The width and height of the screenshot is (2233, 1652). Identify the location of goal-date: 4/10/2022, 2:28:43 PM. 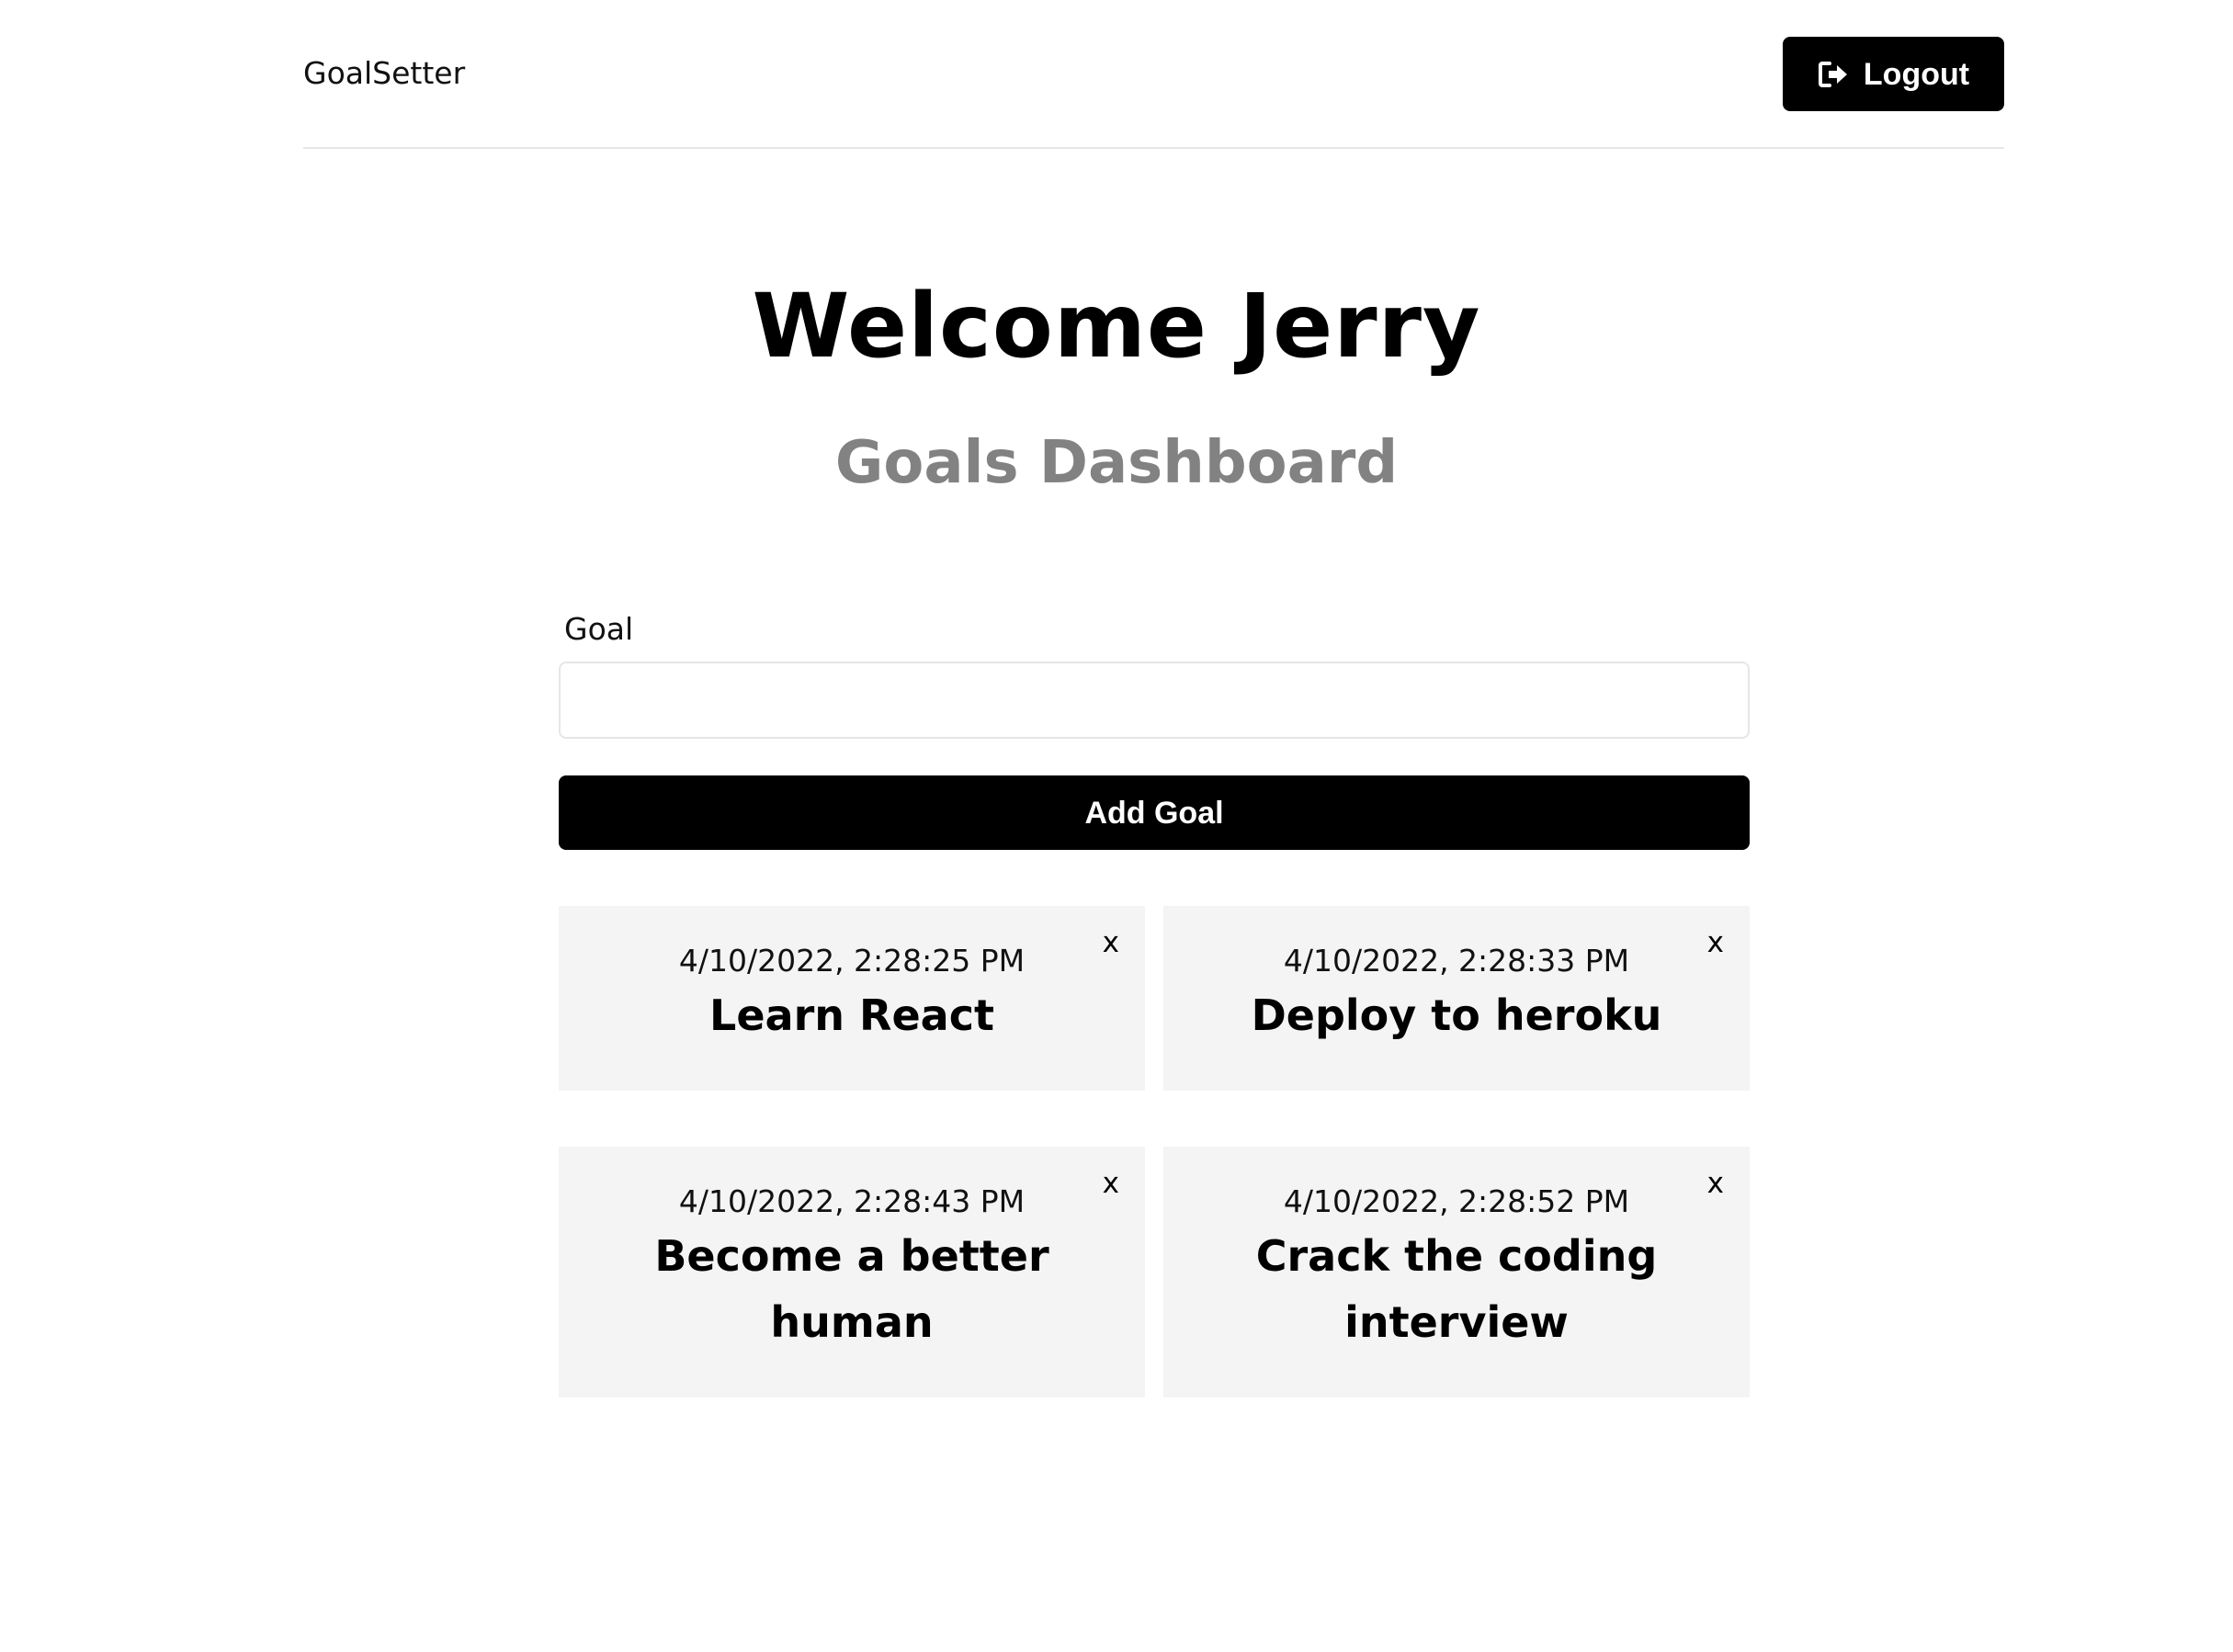
(852, 1201).